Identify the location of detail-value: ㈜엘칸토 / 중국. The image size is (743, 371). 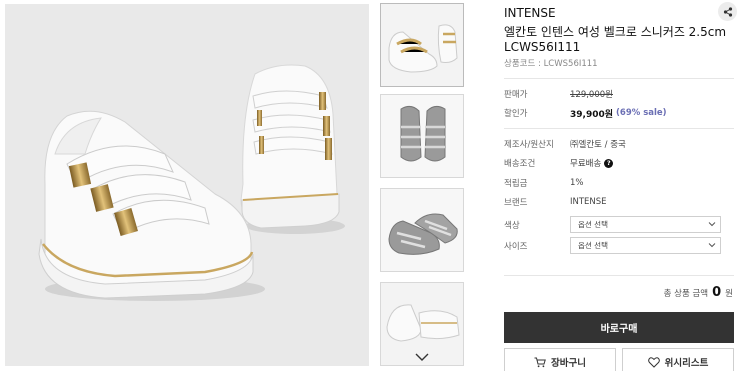
(598, 145).